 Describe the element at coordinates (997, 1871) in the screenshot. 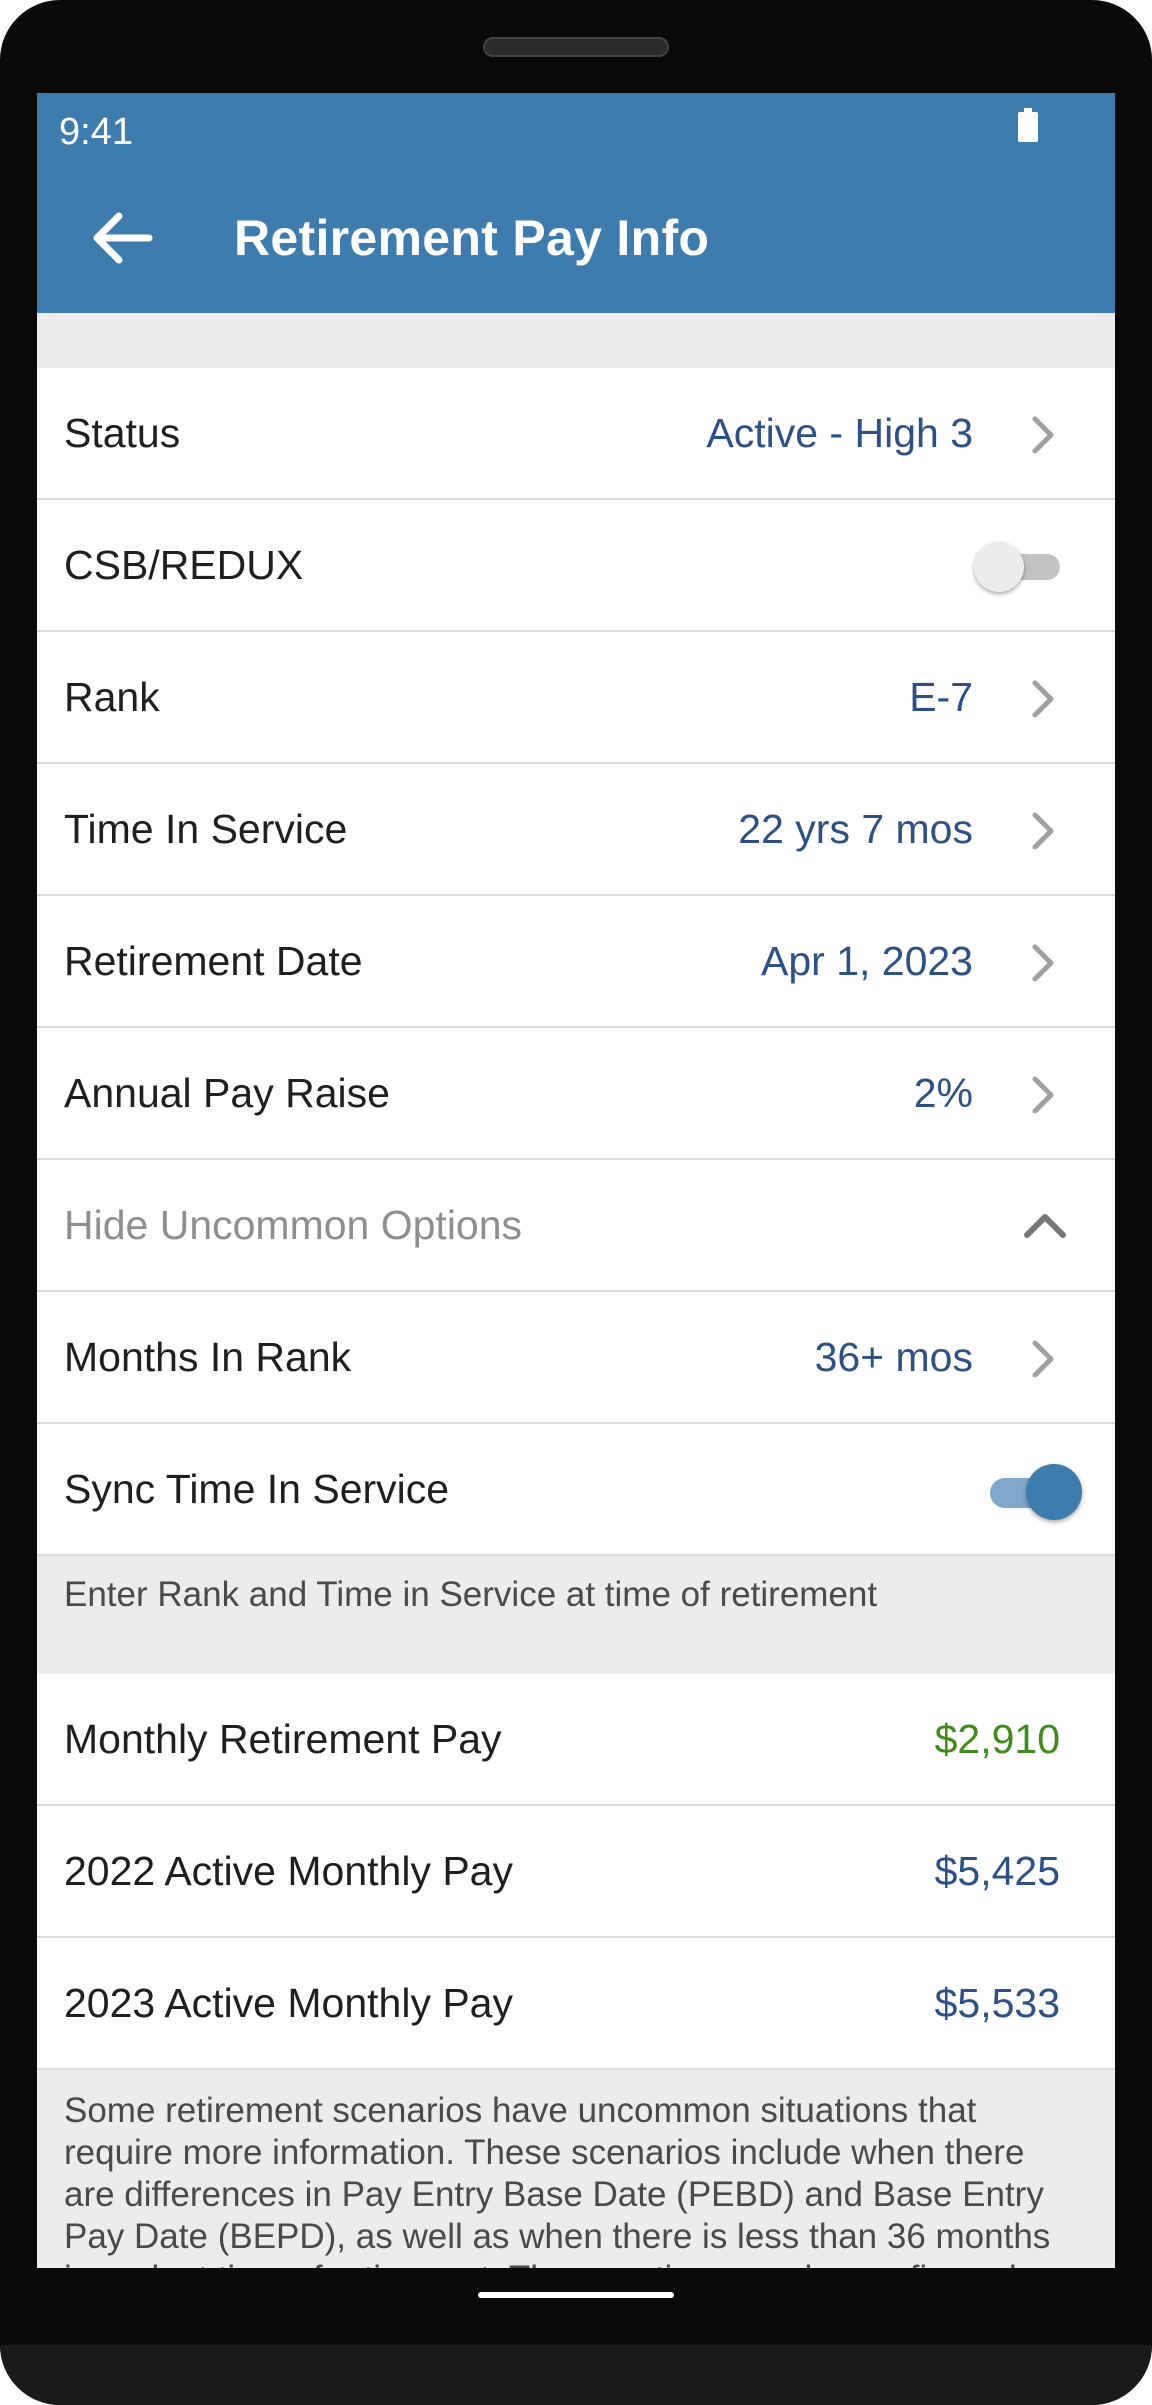

I see `row-value: $5,425` at that location.